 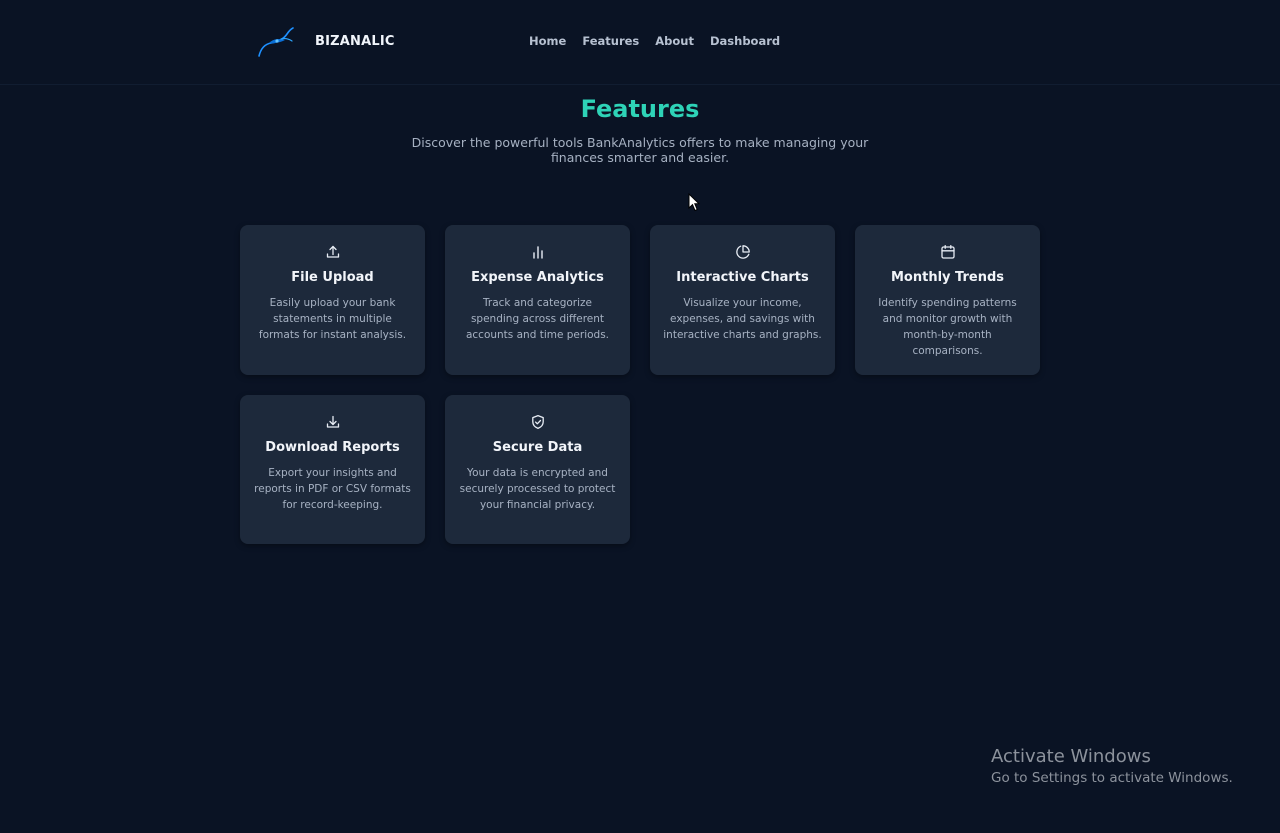 I want to click on feature-title: File Upload, so click(x=332, y=277).